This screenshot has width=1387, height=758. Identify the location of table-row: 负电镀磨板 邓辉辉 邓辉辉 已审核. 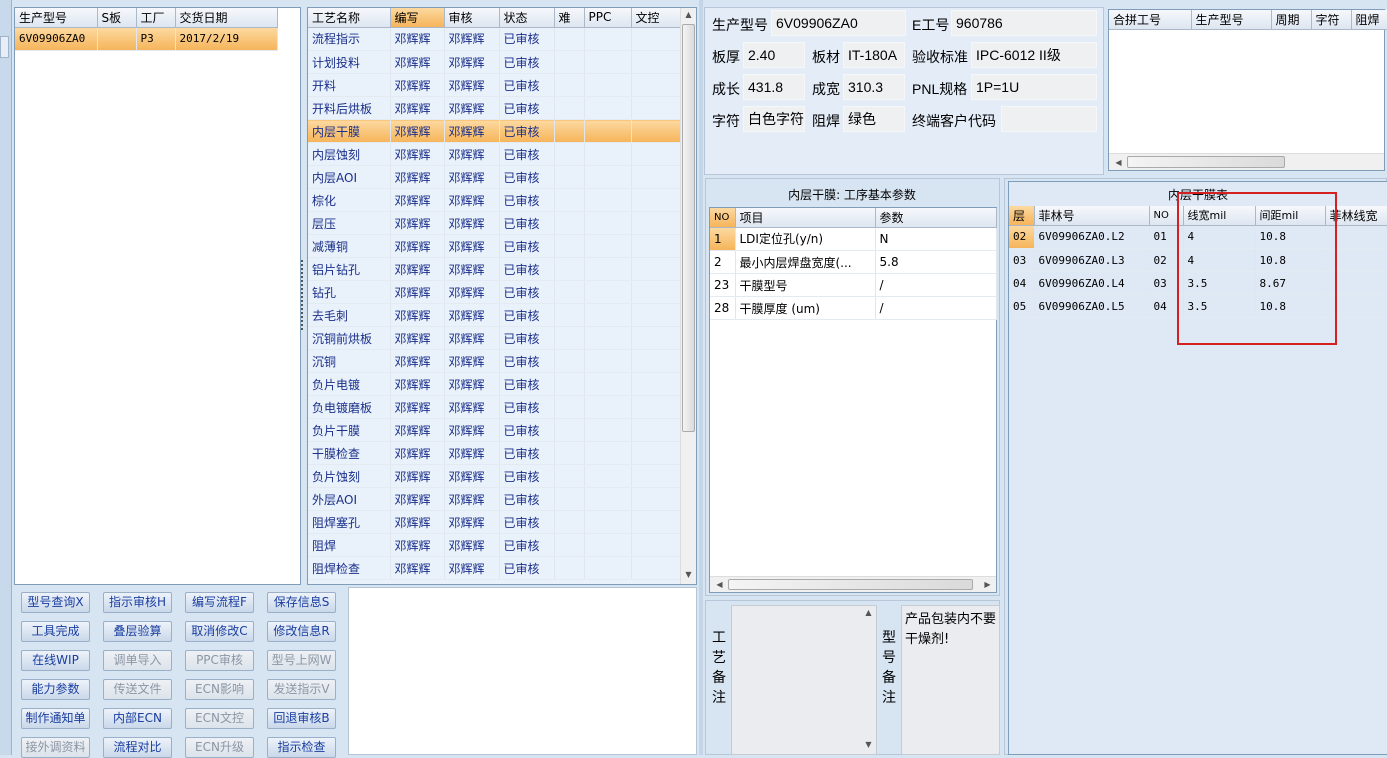
(495, 407).